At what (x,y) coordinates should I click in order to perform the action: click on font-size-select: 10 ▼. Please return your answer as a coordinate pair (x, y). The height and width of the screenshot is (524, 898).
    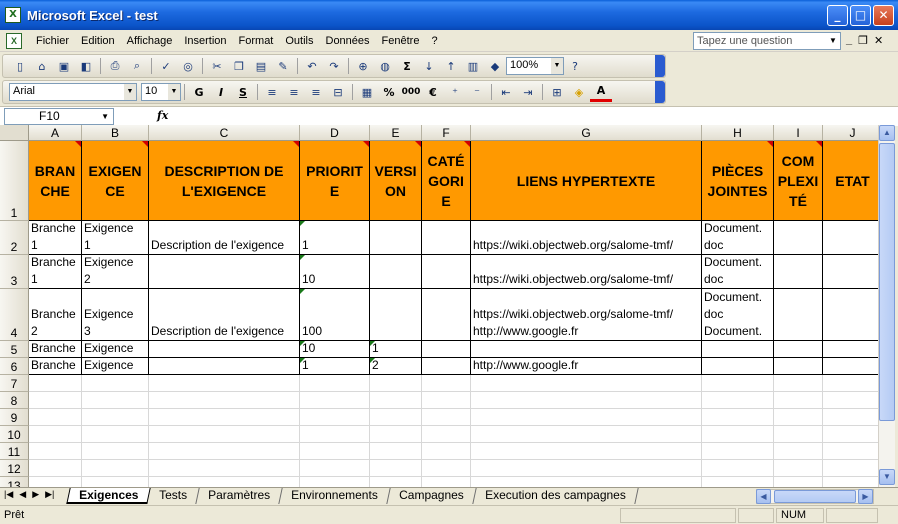
    Looking at the image, I should click on (161, 92).